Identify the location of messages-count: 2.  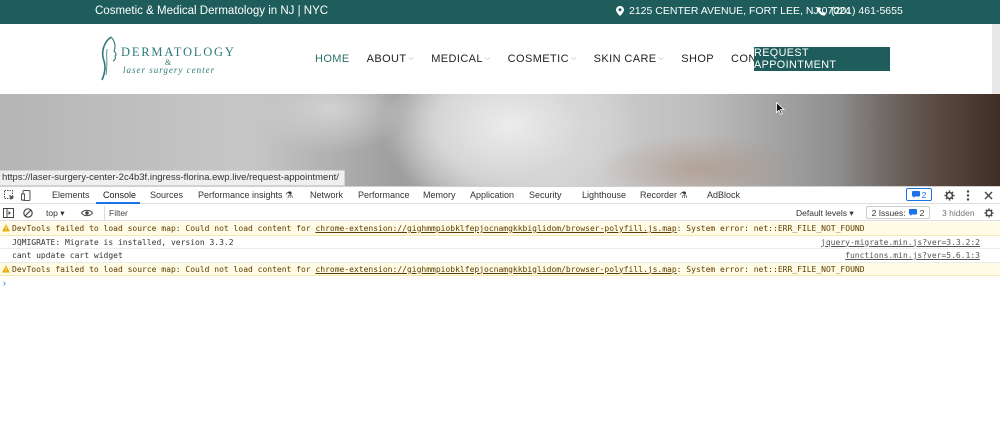
(924, 194).